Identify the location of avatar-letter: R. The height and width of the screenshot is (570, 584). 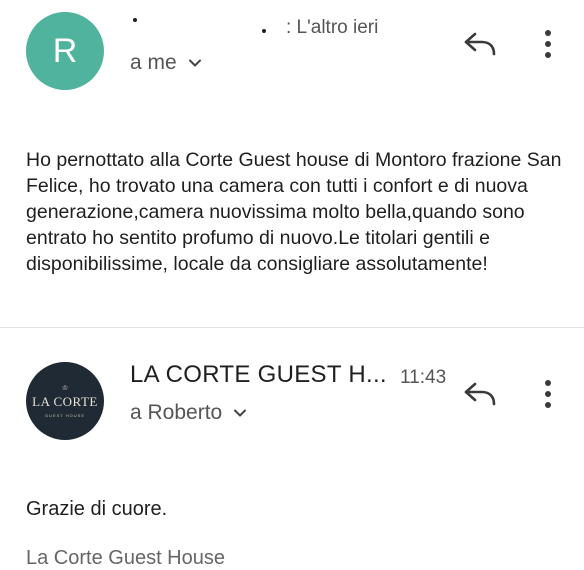
(65, 50).